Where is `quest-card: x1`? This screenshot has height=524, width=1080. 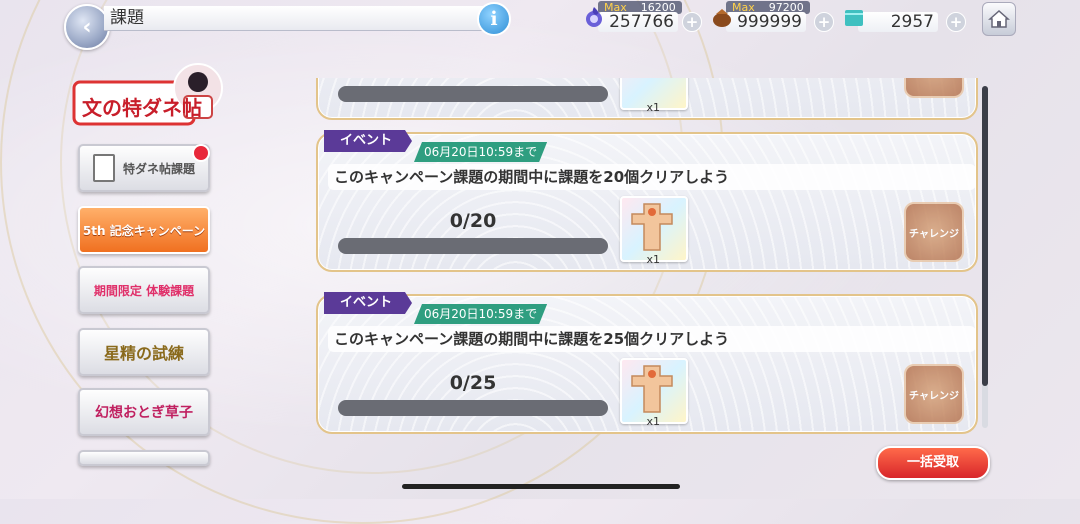
quest-card: x1 is located at coordinates (647, 99).